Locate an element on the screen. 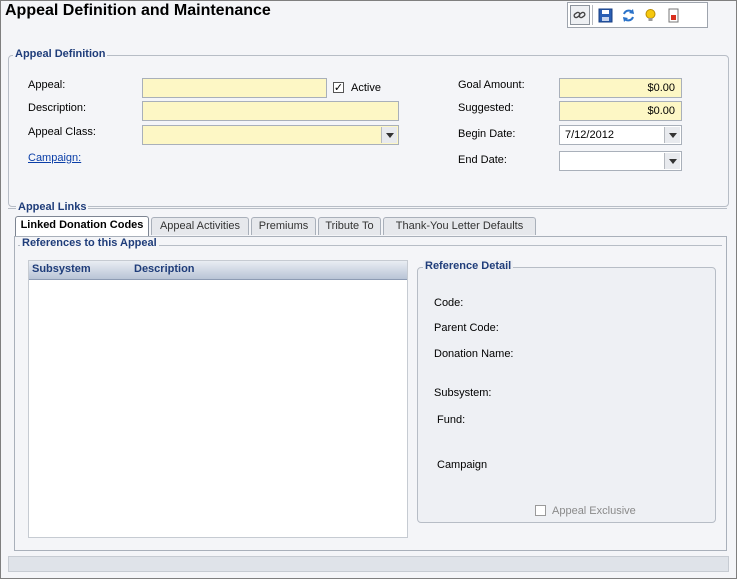 This screenshot has height=579, width=737. description-label: Description: is located at coordinates (57, 108).